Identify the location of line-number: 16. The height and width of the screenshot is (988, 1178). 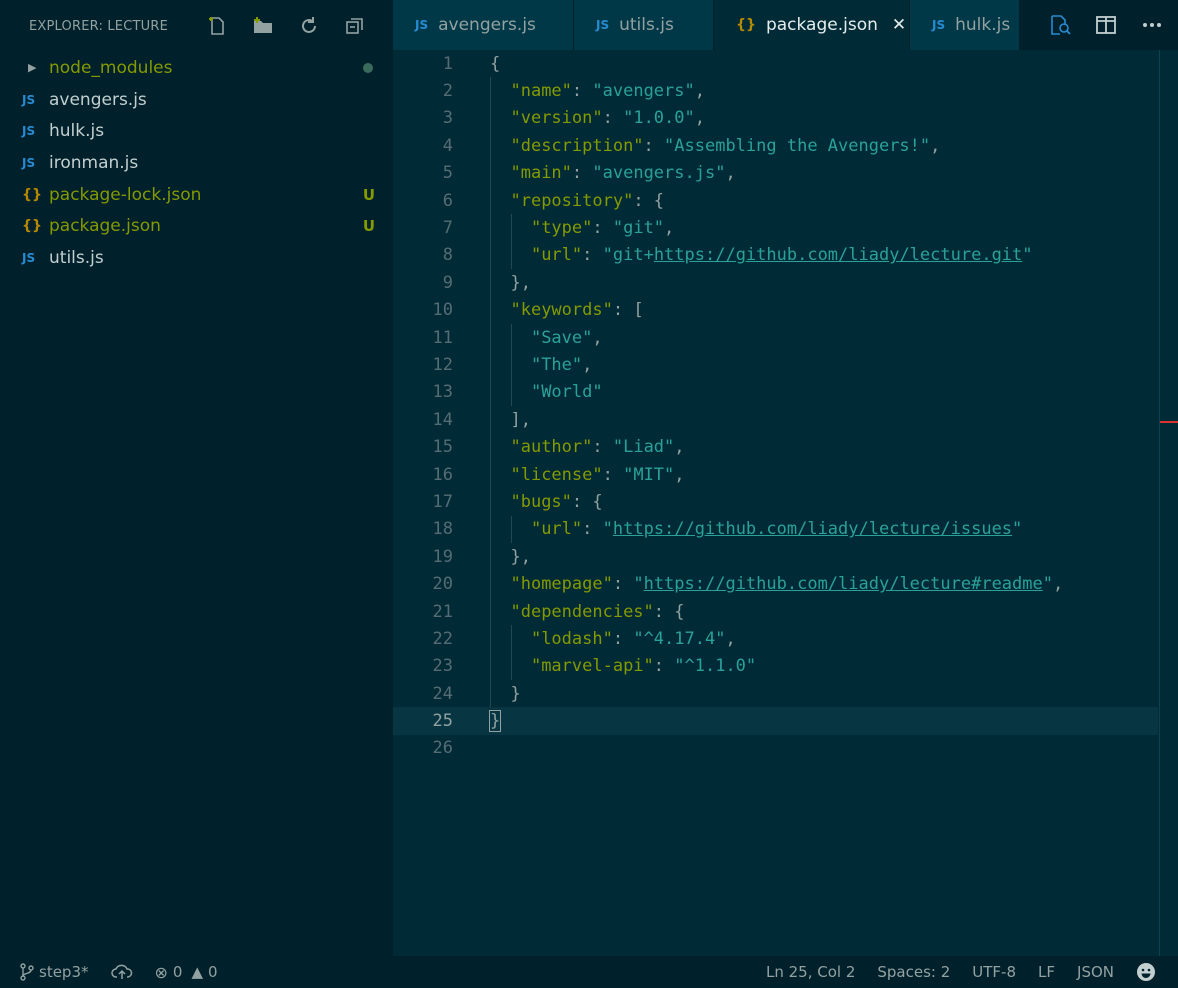
(442, 474).